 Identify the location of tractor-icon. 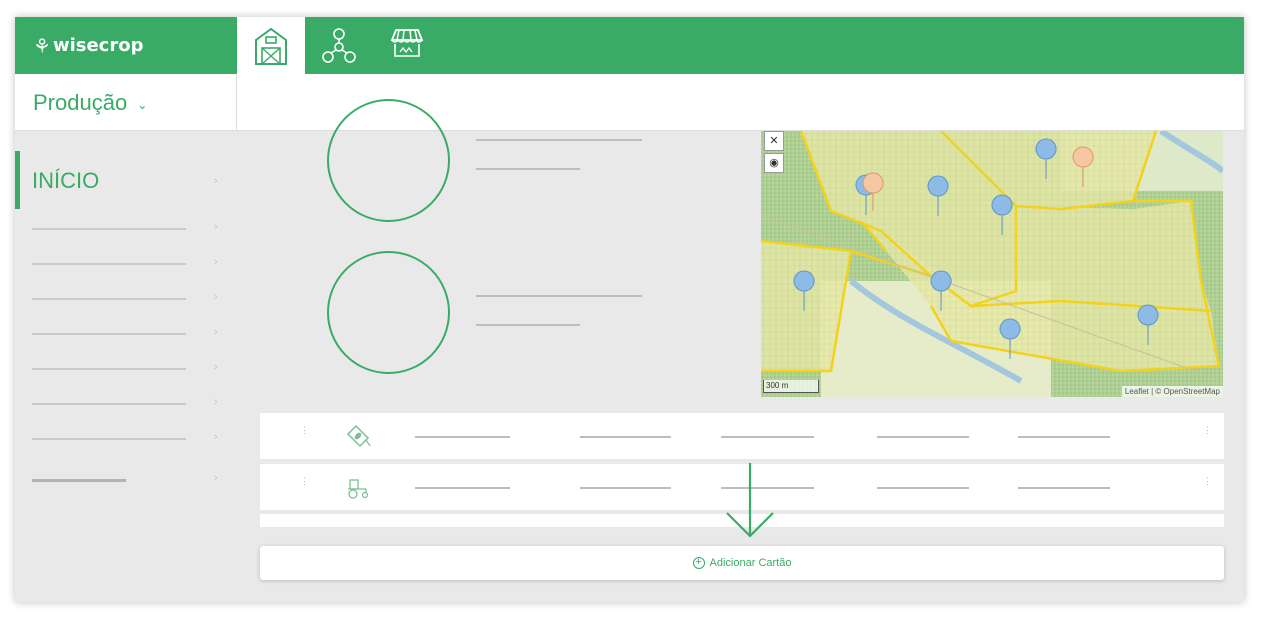
(358, 489).